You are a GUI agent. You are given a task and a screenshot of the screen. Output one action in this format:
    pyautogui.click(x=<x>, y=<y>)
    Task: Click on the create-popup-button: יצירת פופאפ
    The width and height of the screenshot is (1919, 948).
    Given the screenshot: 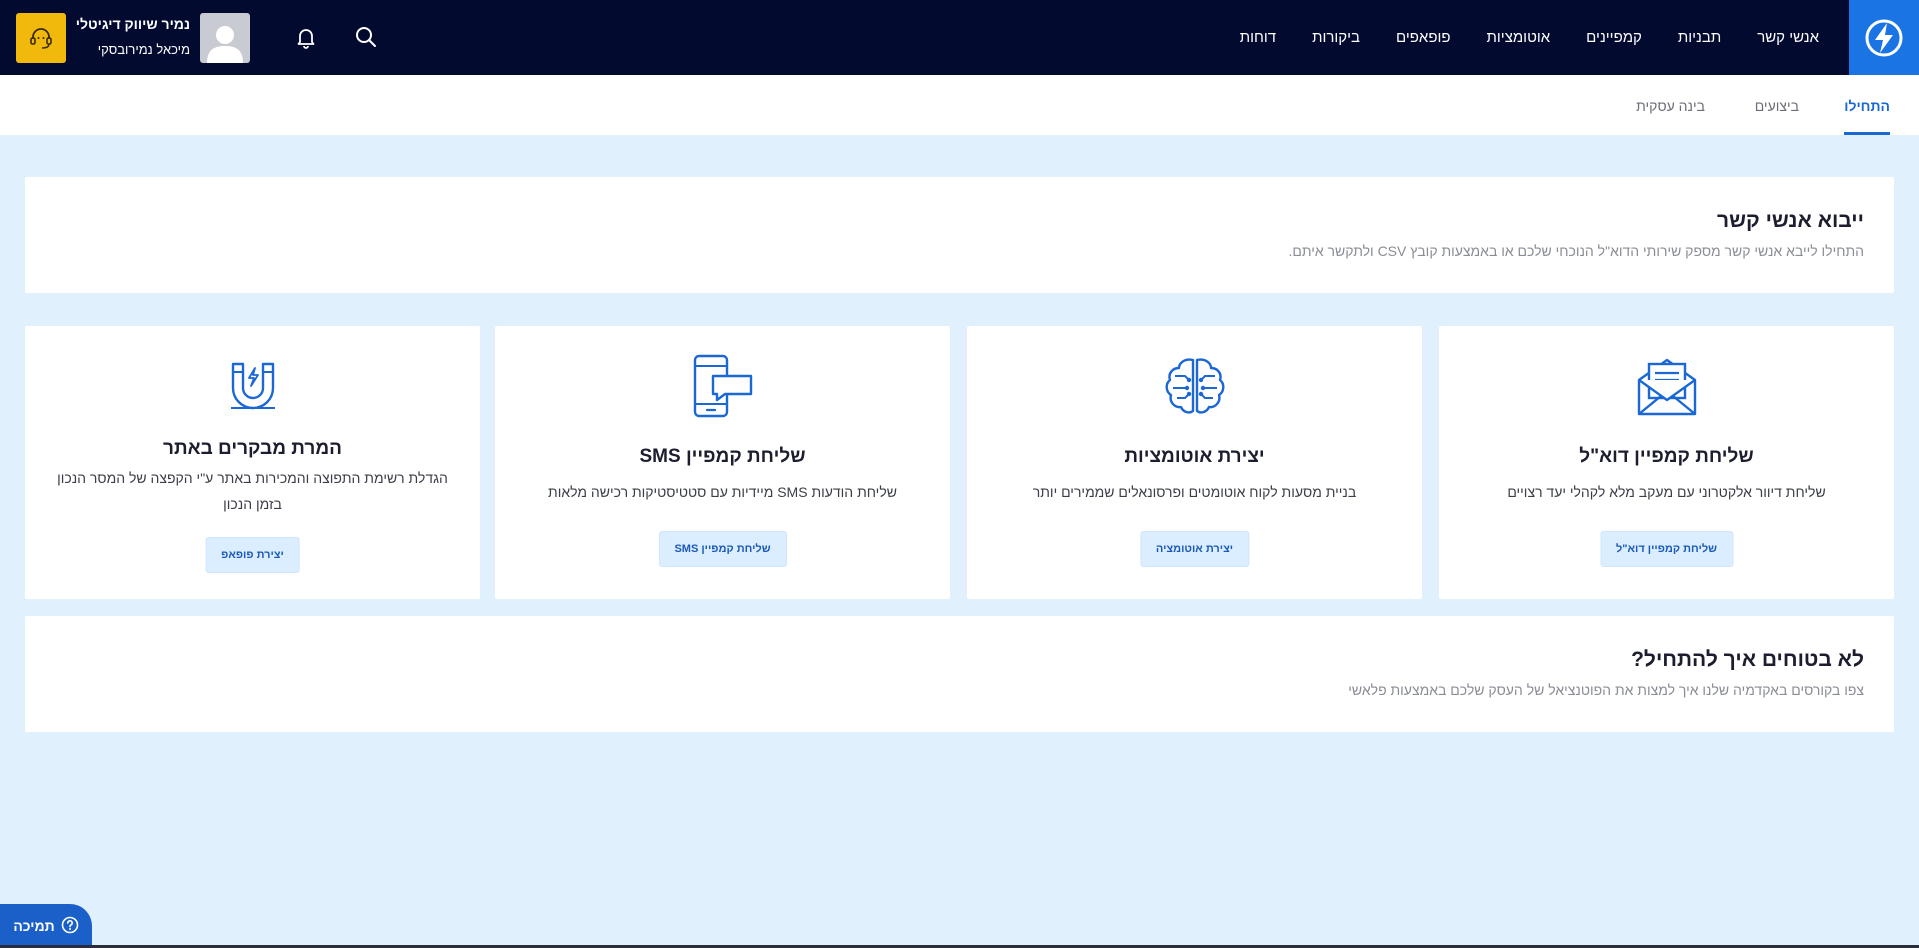 What is the action you would take?
    pyautogui.click(x=252, y=555)
    